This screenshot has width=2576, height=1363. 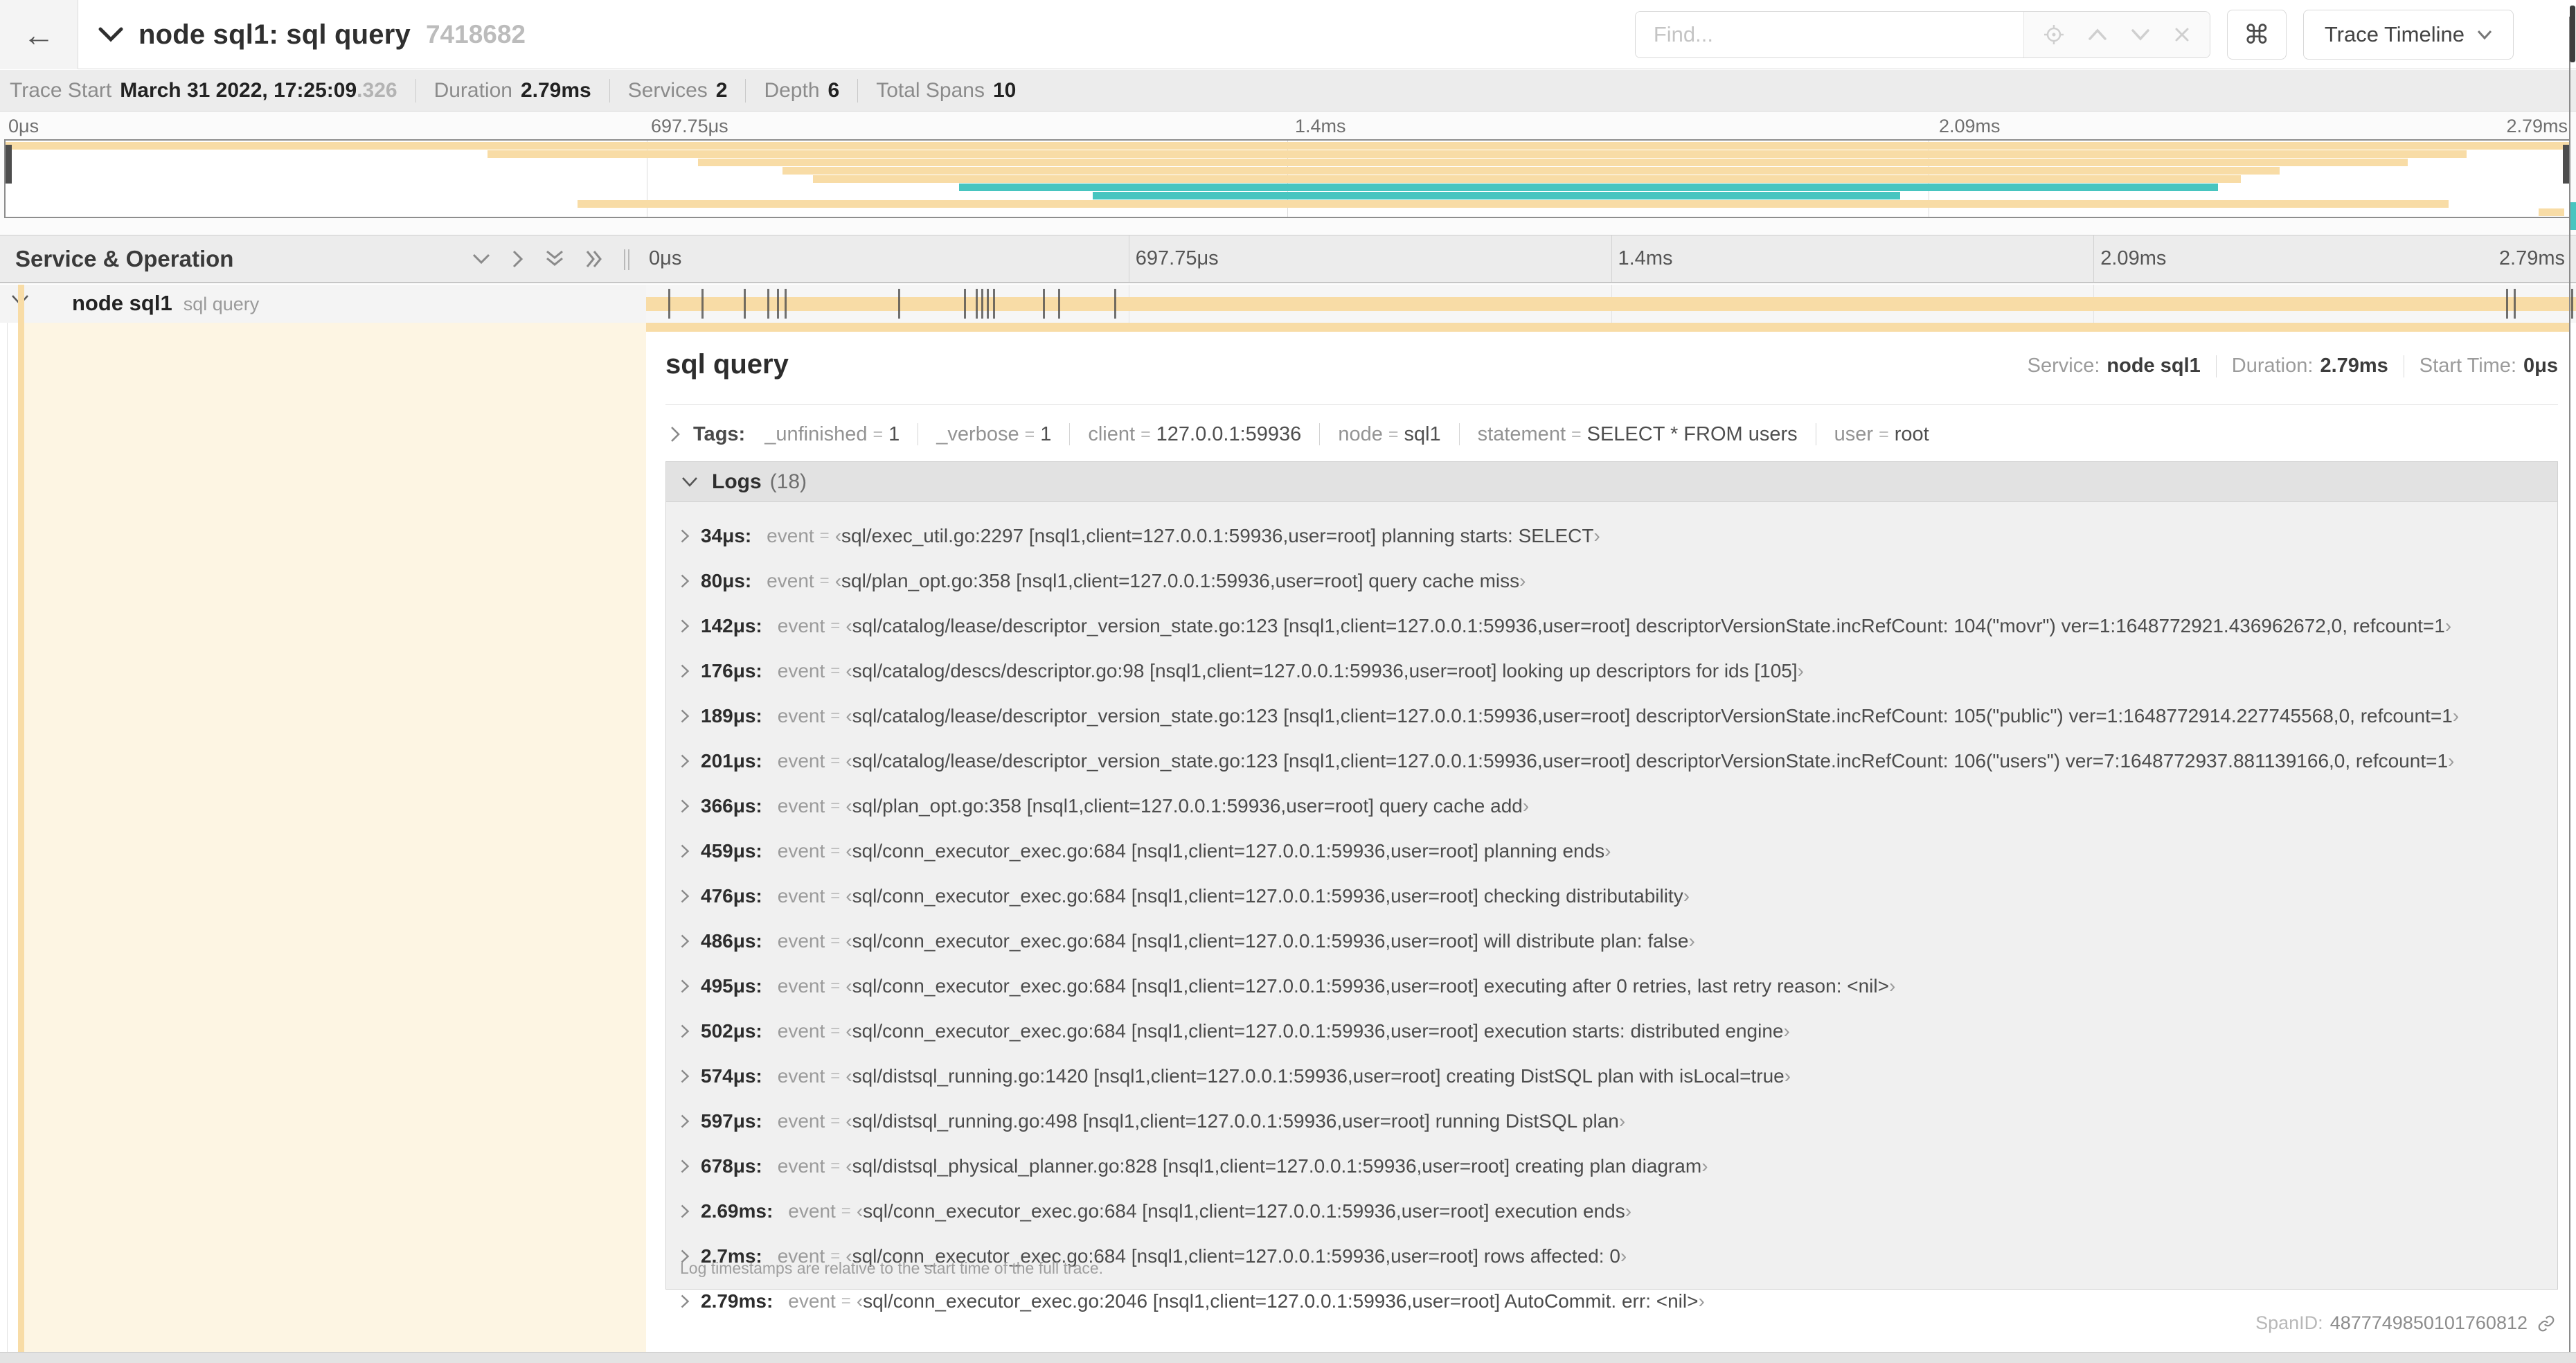 I want to click on log-timestamp: 366μs:, so click(x=732, y=806).